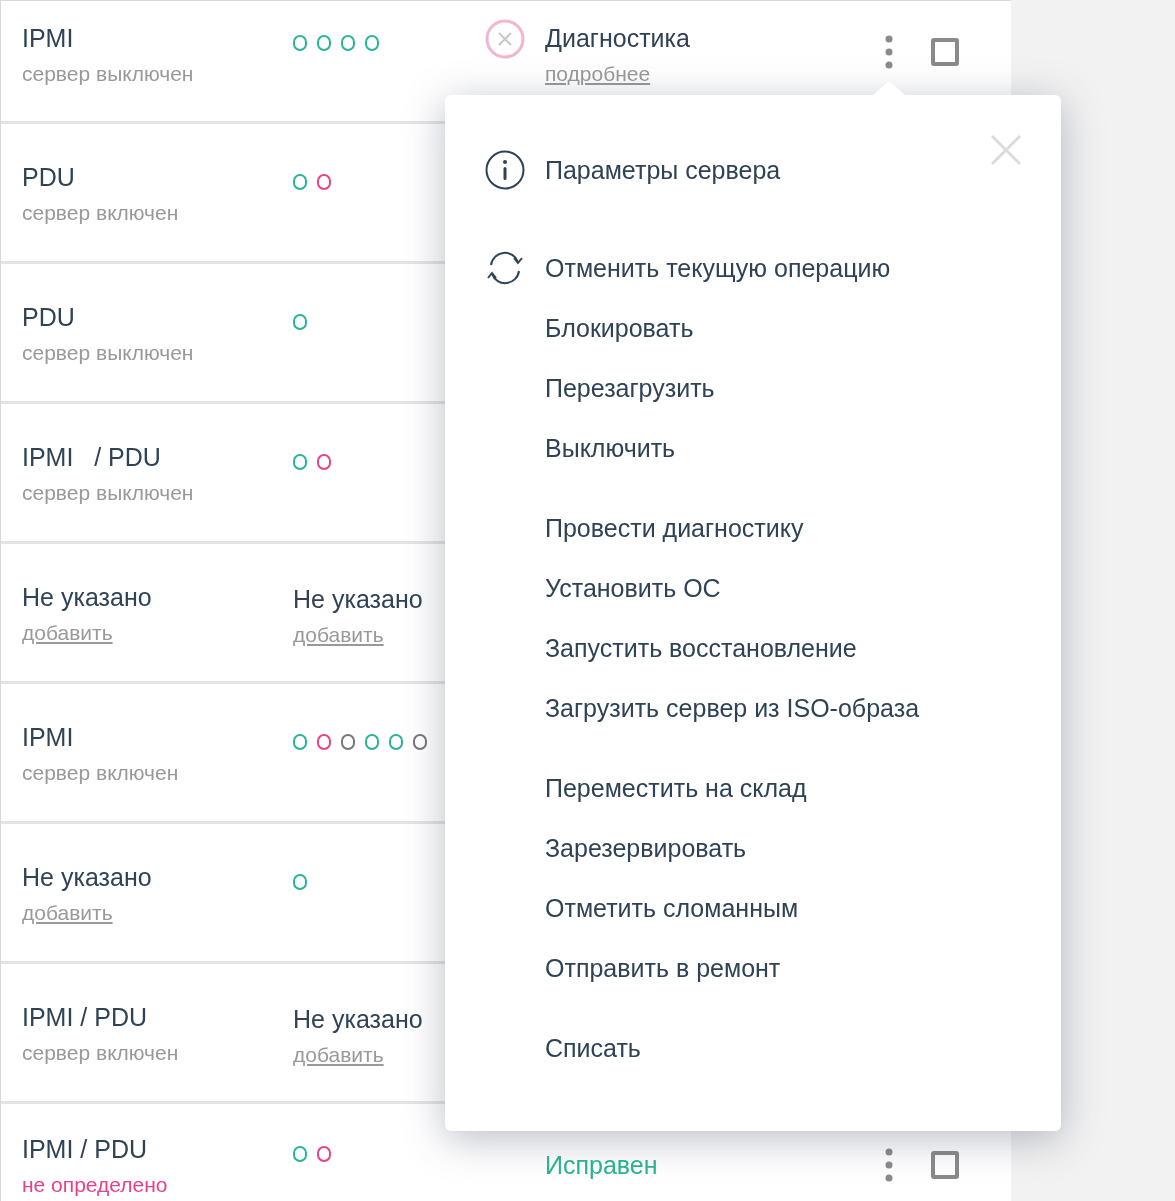 This screenshot has height=1201, width=1175. Describe the element at coordinates (773, 448) in the screenshot. I see `menu-item: Выключить` at that location.